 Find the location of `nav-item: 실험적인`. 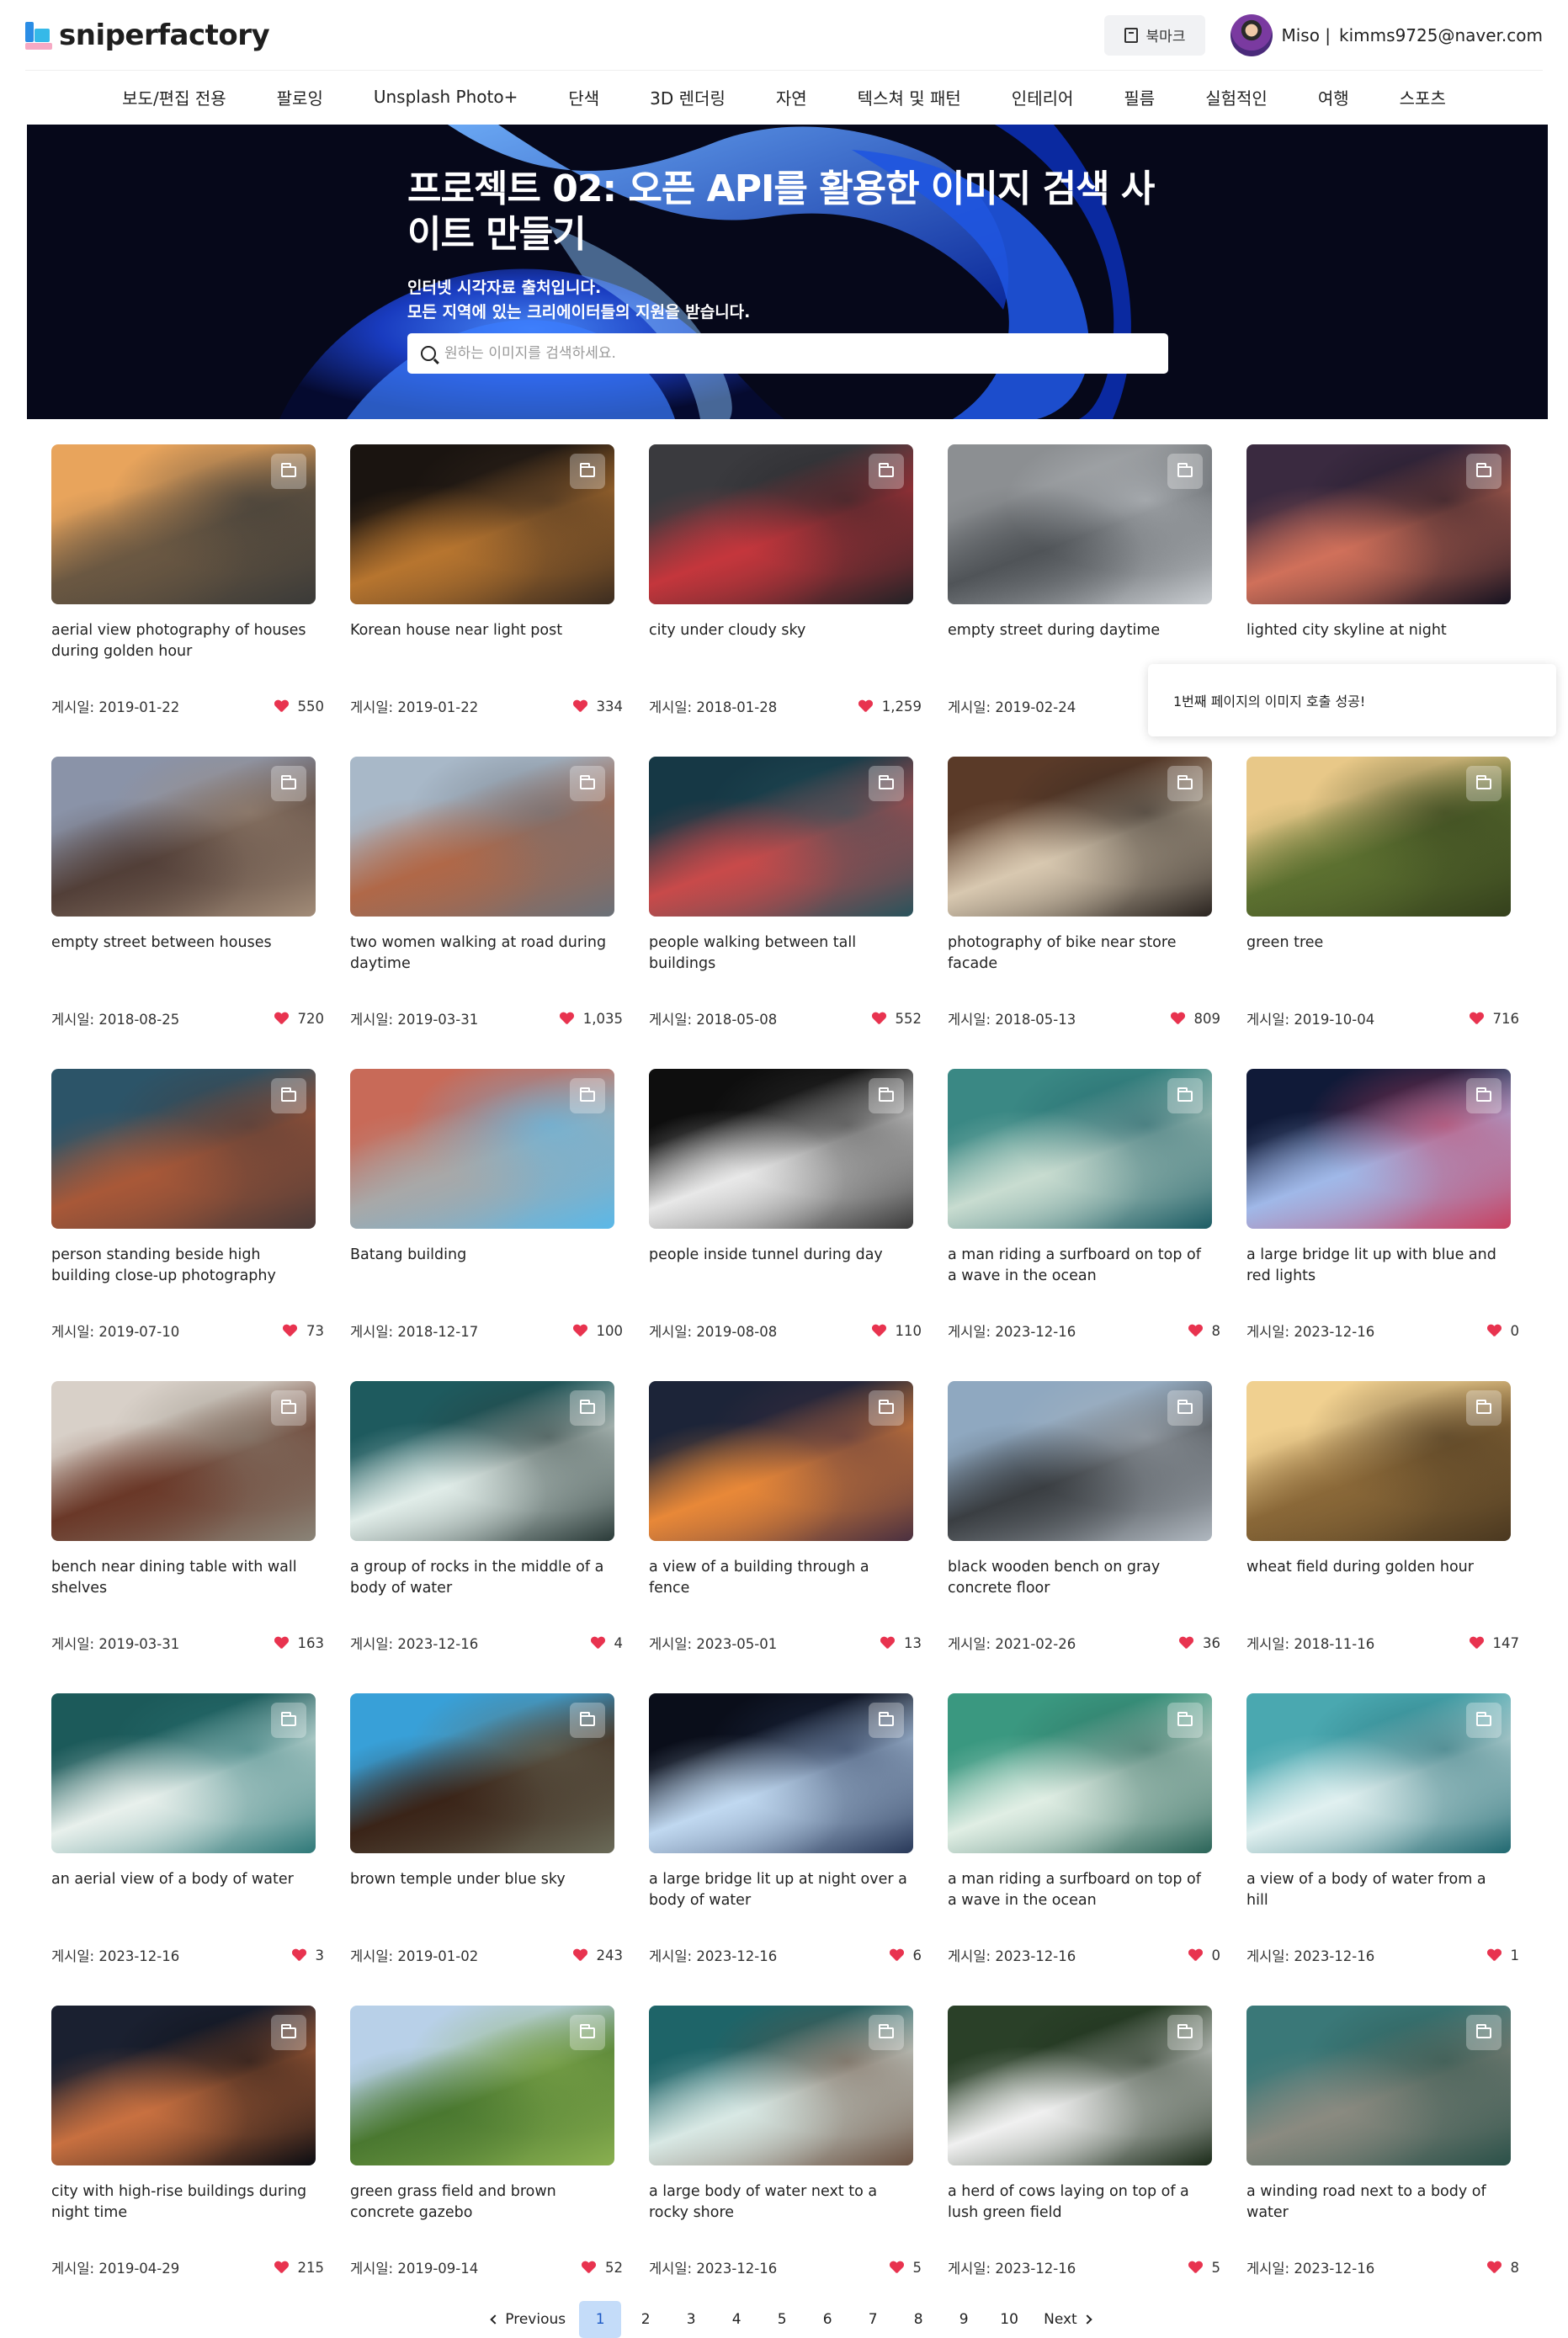

nav-item: 실험적인 is located at coordinates (1236, 97).